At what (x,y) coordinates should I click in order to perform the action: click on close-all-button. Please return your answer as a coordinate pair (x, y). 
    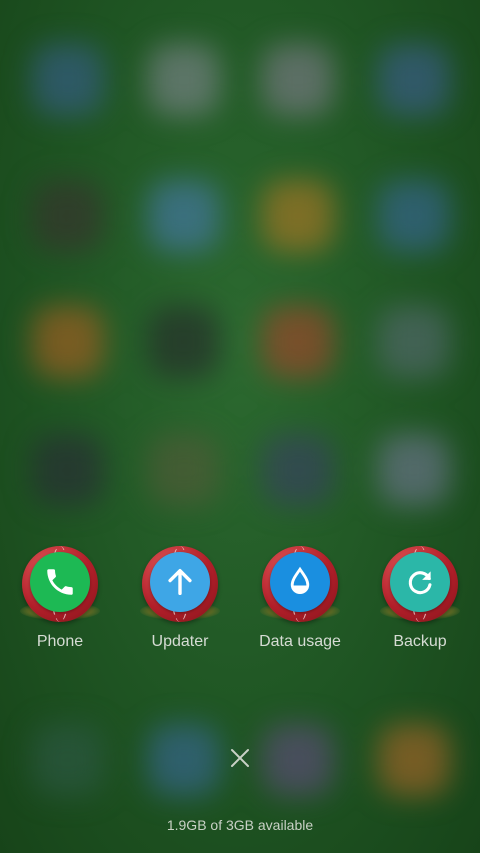
    Looking at the image, I should click on (240, 758).